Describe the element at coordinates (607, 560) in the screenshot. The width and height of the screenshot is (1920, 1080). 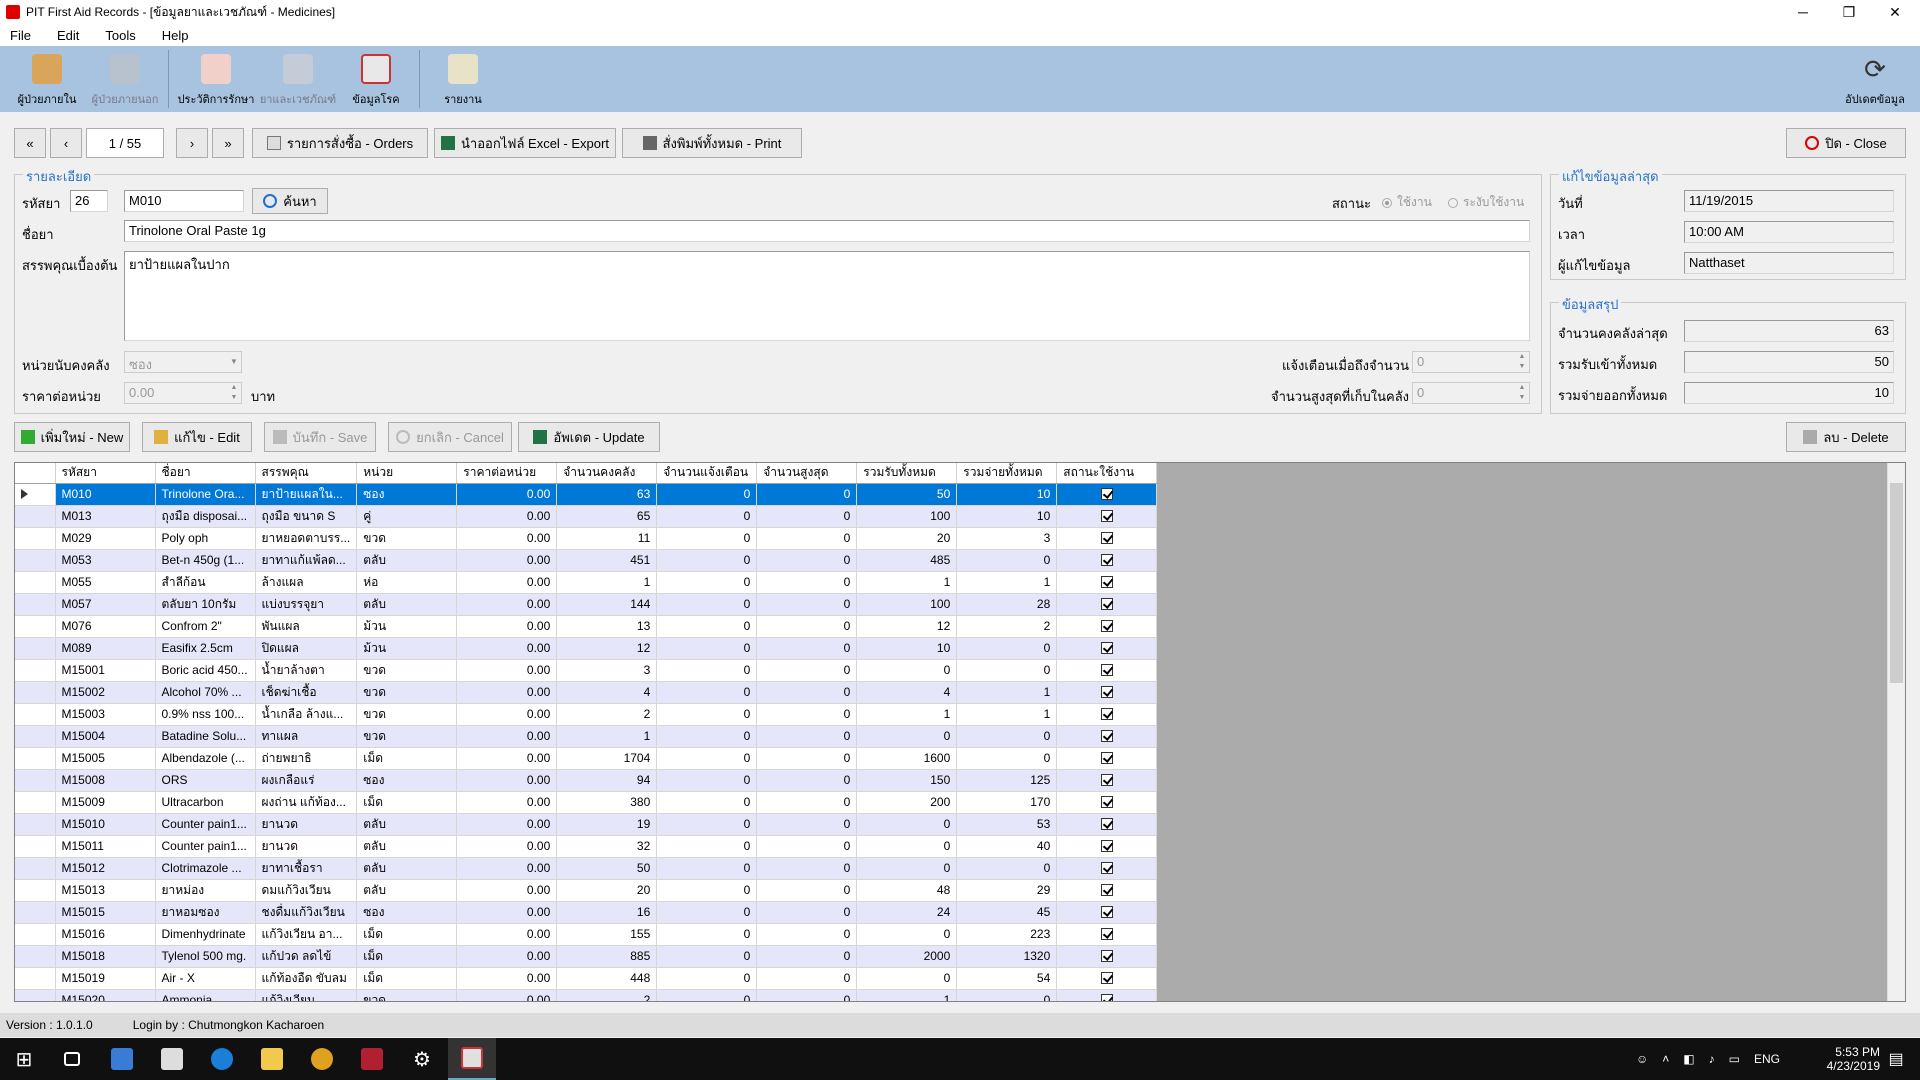
I see `table-cell: 451` at that location.